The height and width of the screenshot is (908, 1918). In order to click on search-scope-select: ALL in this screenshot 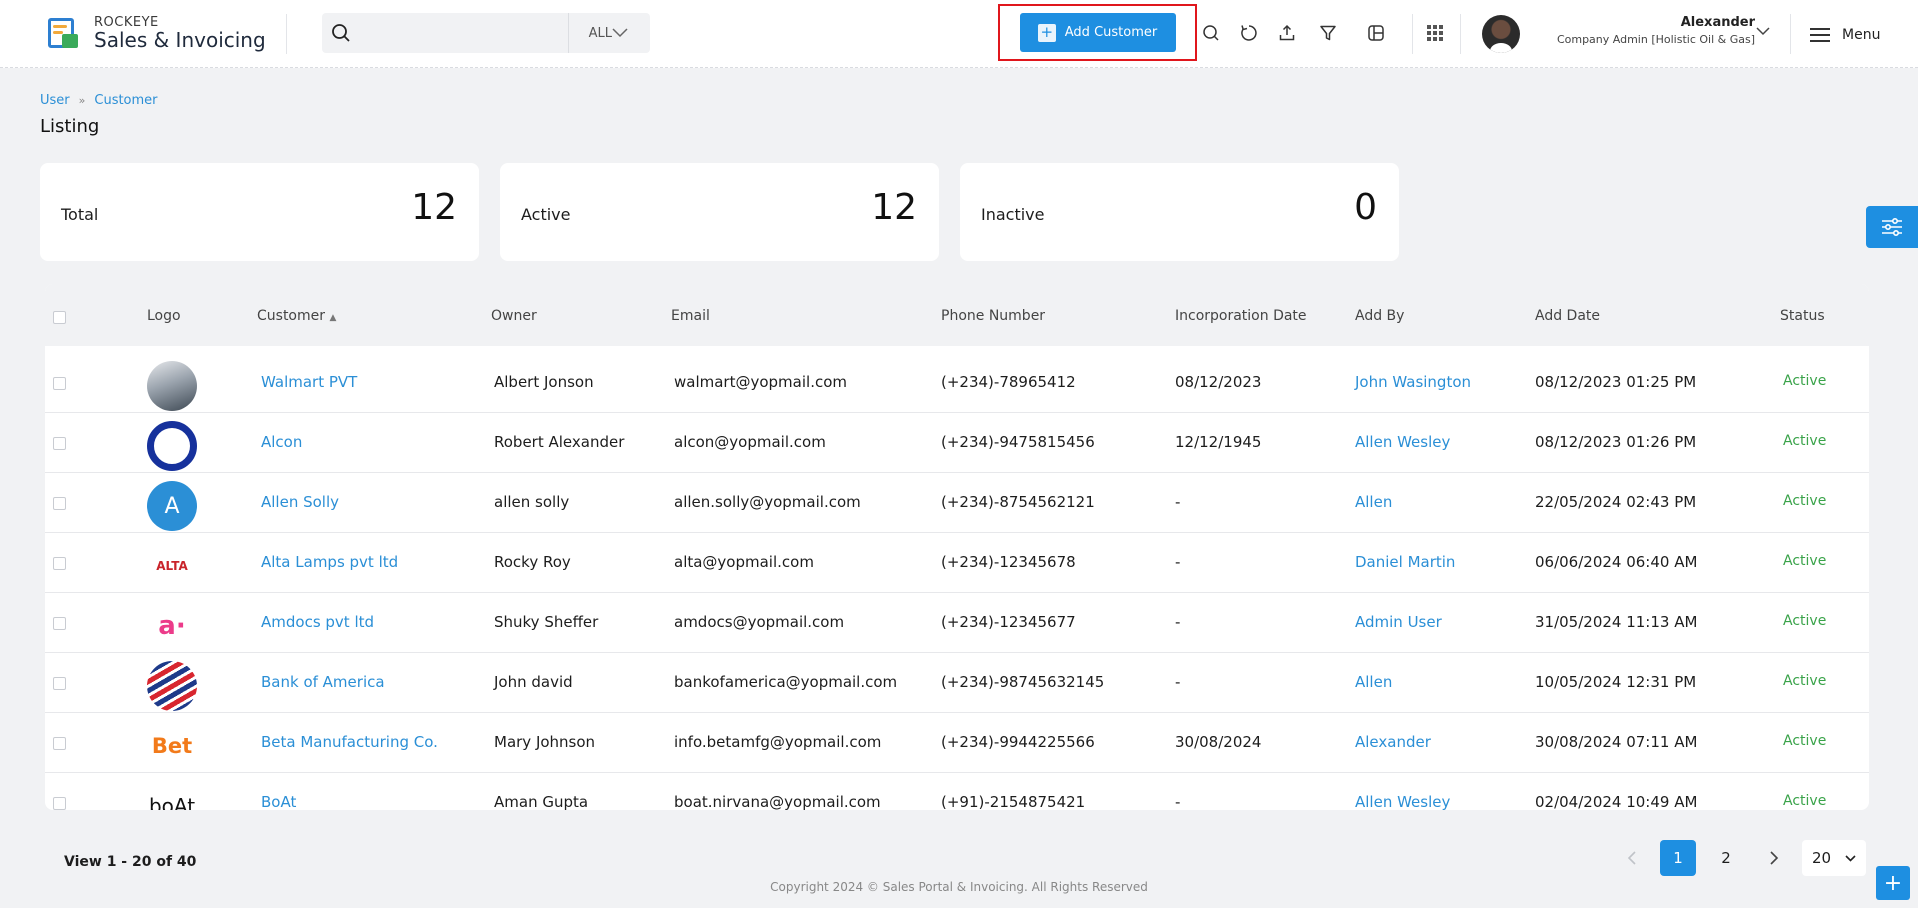, I will do `click(609, 33)`.